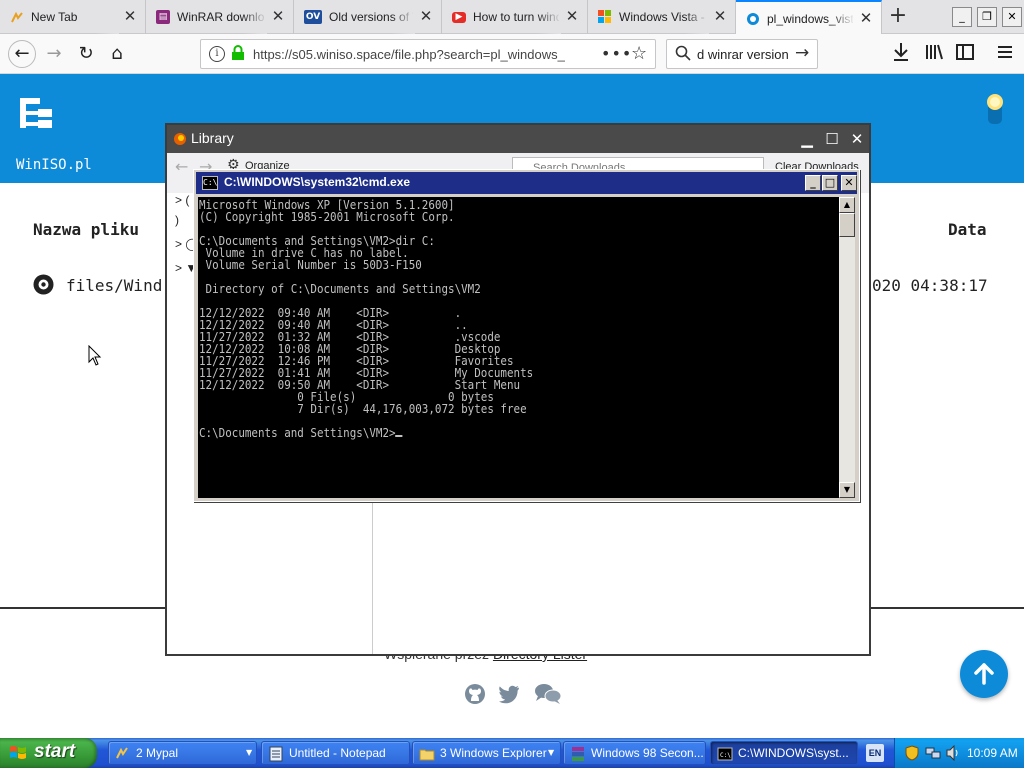 Image resolution: width=1024 pixels, height=768 pixels. I want to click on taskbar-button-mypal: 2 Mypal ▼, so click(182, 753).